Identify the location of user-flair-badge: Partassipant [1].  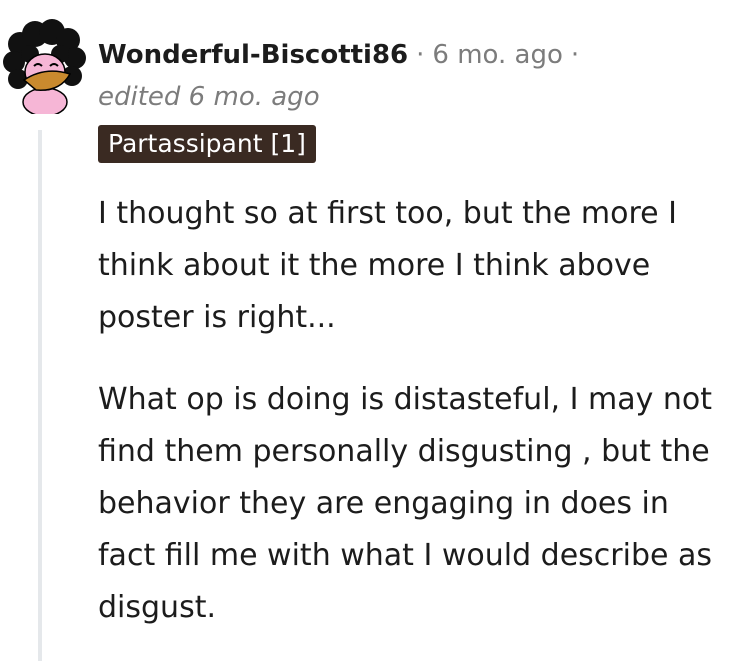
(207, 144).